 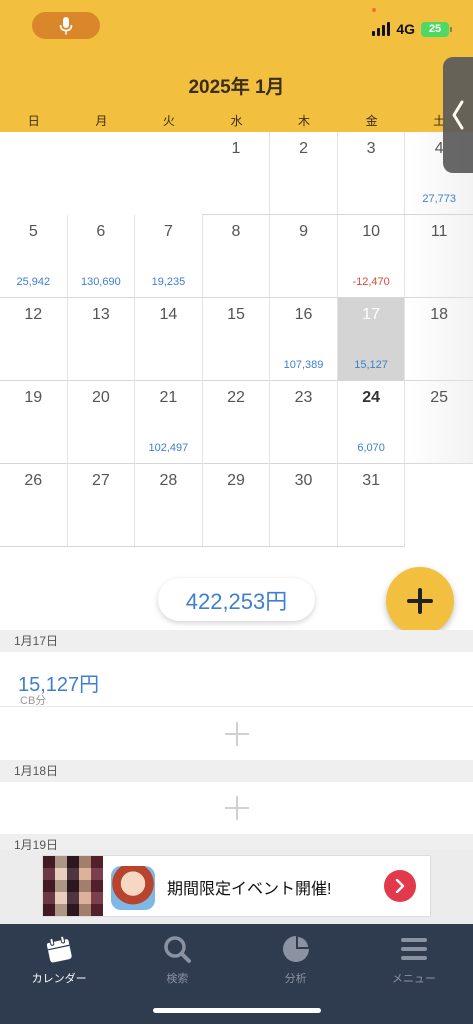 What do you see at coordinates (169, 505) in the screenshot?
I see `calendar-day-cell: 28` at bounding box center [169, 505].